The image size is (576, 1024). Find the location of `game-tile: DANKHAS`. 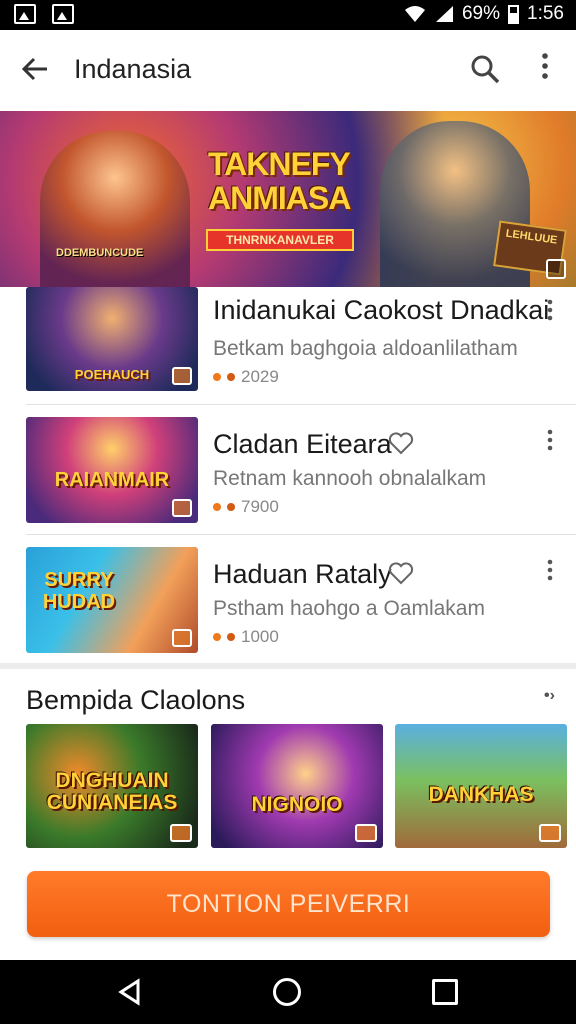

game-tile: DANKHAS is located at coordinates (481, 786).